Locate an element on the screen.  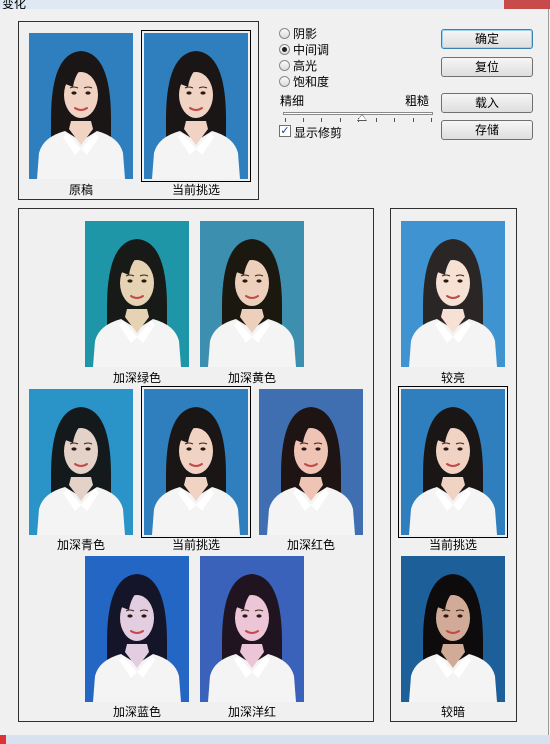
show-clipping-checkbox: ✓ is located at coordinates (285, 131).